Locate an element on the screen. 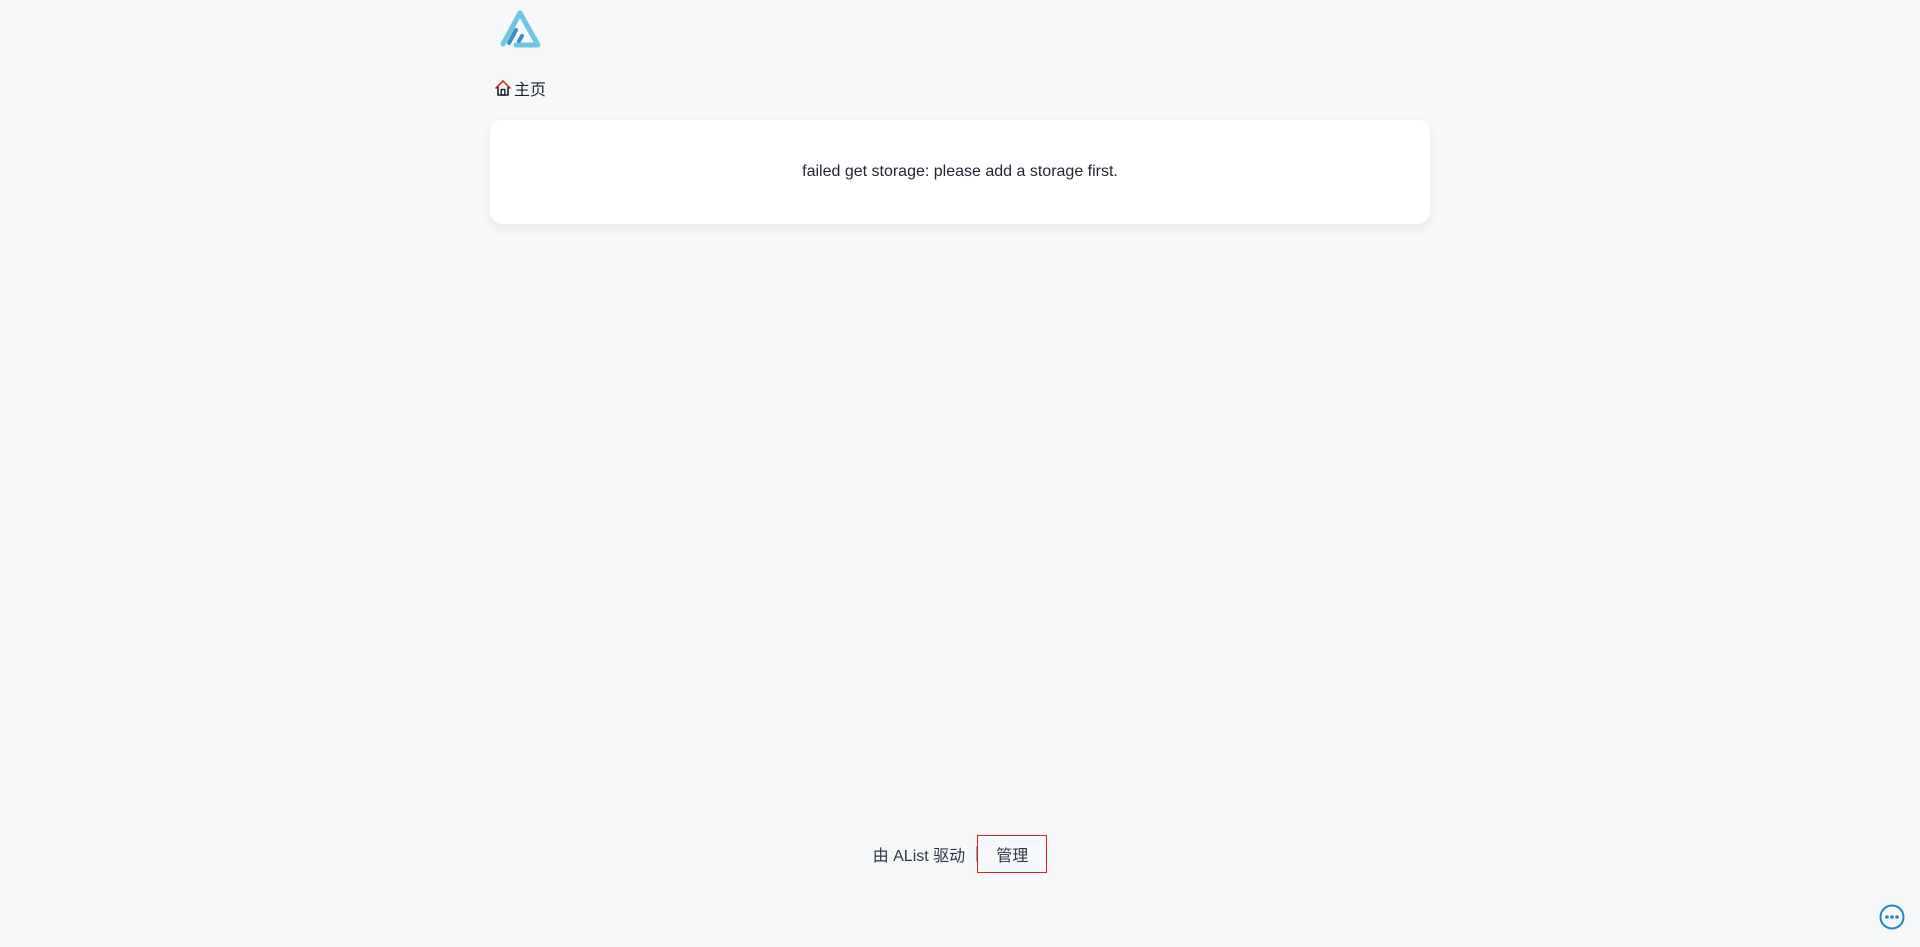 This screenshot has width=1920, height=947. manage-link: 管理 is located at coordinates (1012, 854).